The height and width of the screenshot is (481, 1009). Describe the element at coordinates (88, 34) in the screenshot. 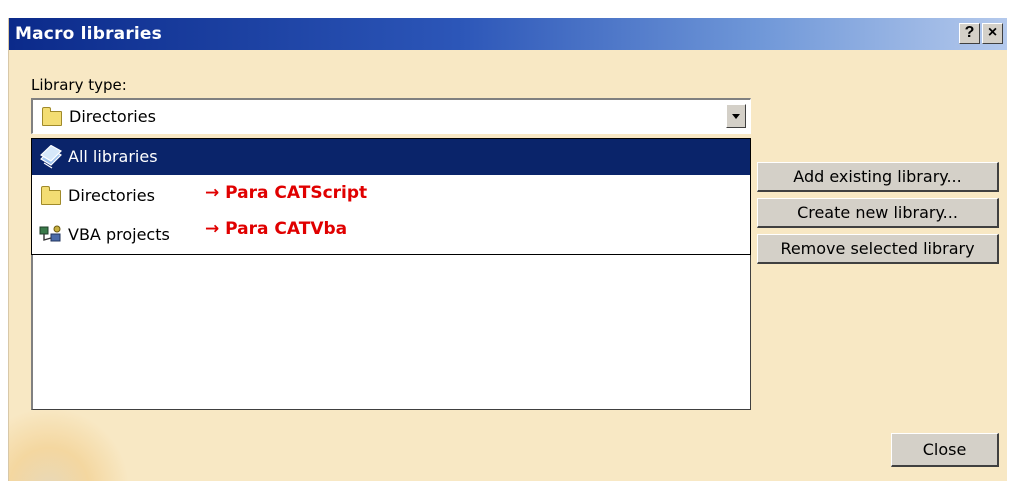

I see `dialog-title: Macro libraries` at that location.